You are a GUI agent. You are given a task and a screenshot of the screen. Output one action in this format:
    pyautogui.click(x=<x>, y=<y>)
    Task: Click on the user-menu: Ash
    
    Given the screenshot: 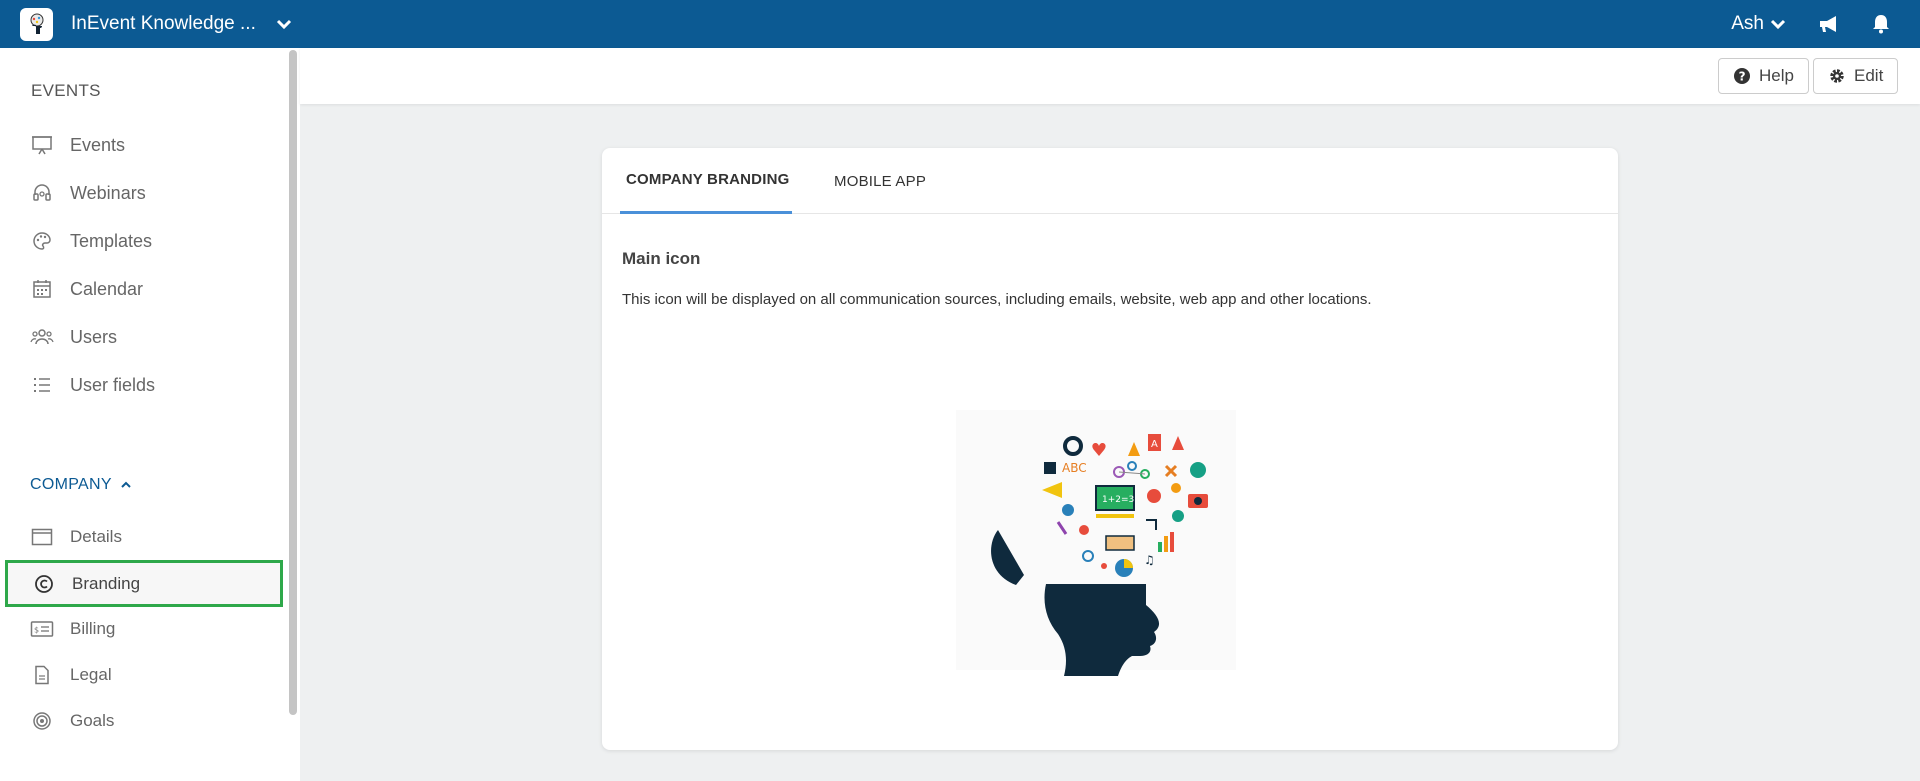 What is the action you would take?
    pyautogui.click(x=1758, y=24)
    